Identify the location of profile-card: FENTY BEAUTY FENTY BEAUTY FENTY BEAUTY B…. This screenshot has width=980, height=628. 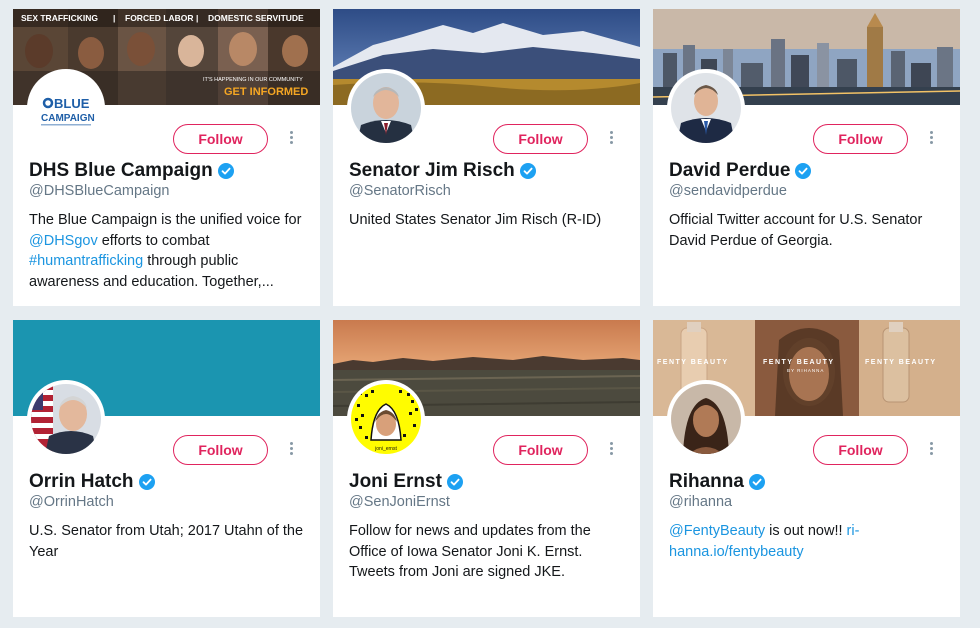
(806, 468).